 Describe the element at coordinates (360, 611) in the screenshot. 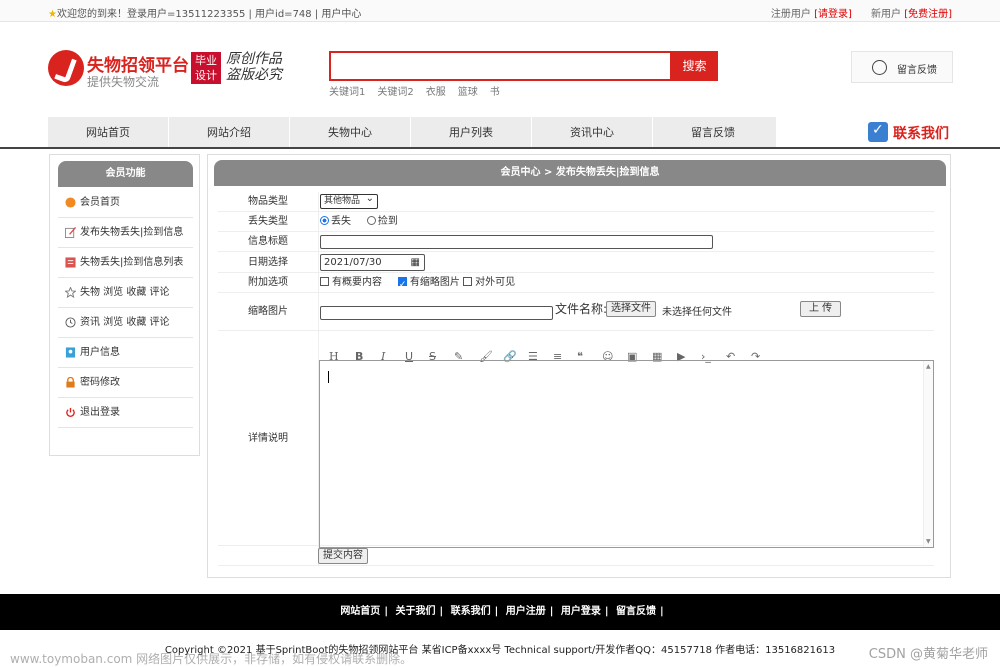

I see `footer-link-home: 网站首页` at that location.